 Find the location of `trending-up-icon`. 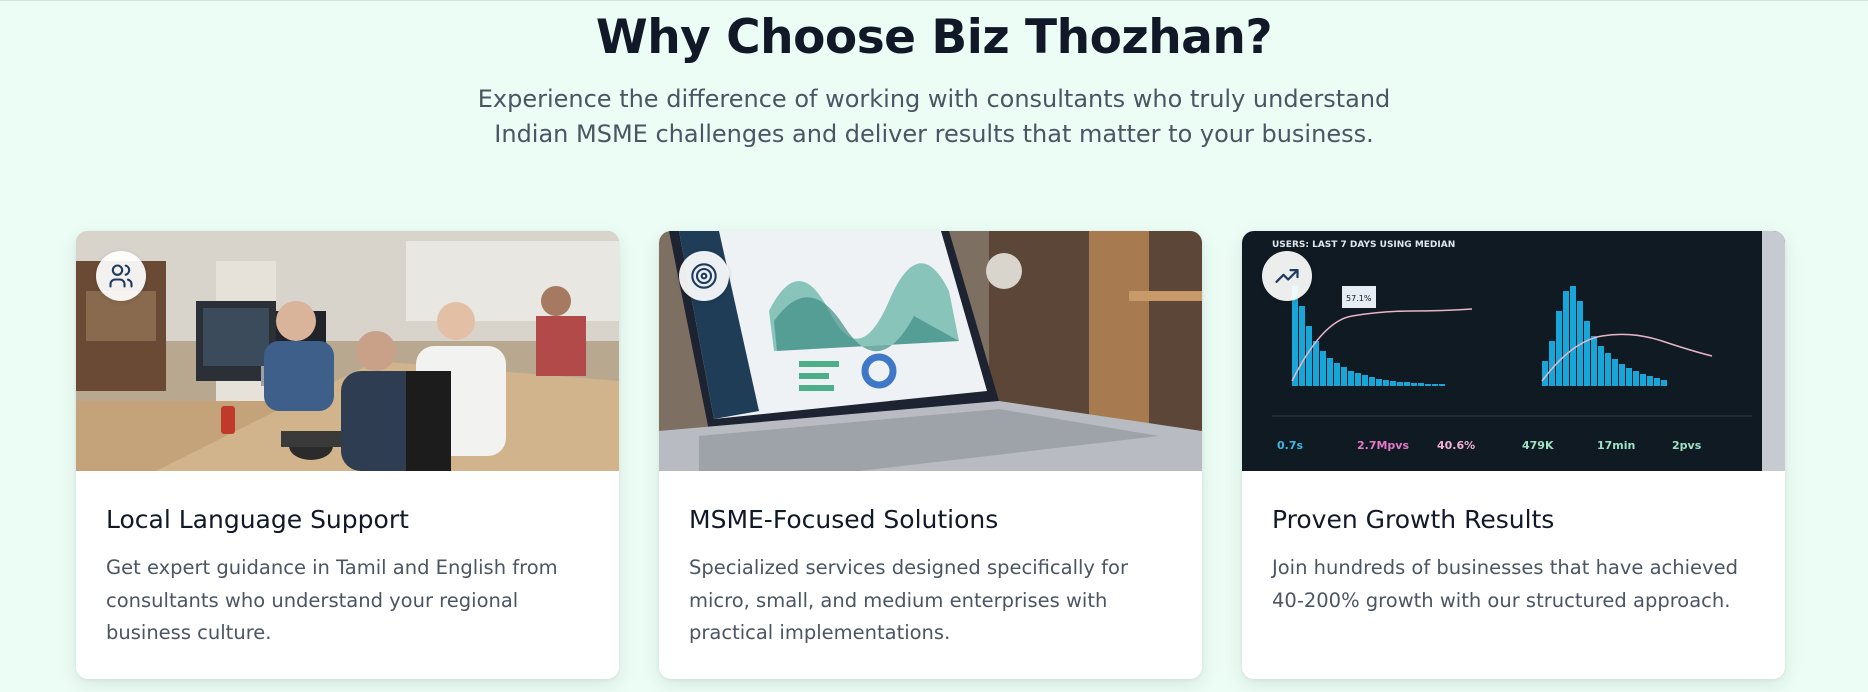

trending-up-icon is located at coordinates (1287, 276).